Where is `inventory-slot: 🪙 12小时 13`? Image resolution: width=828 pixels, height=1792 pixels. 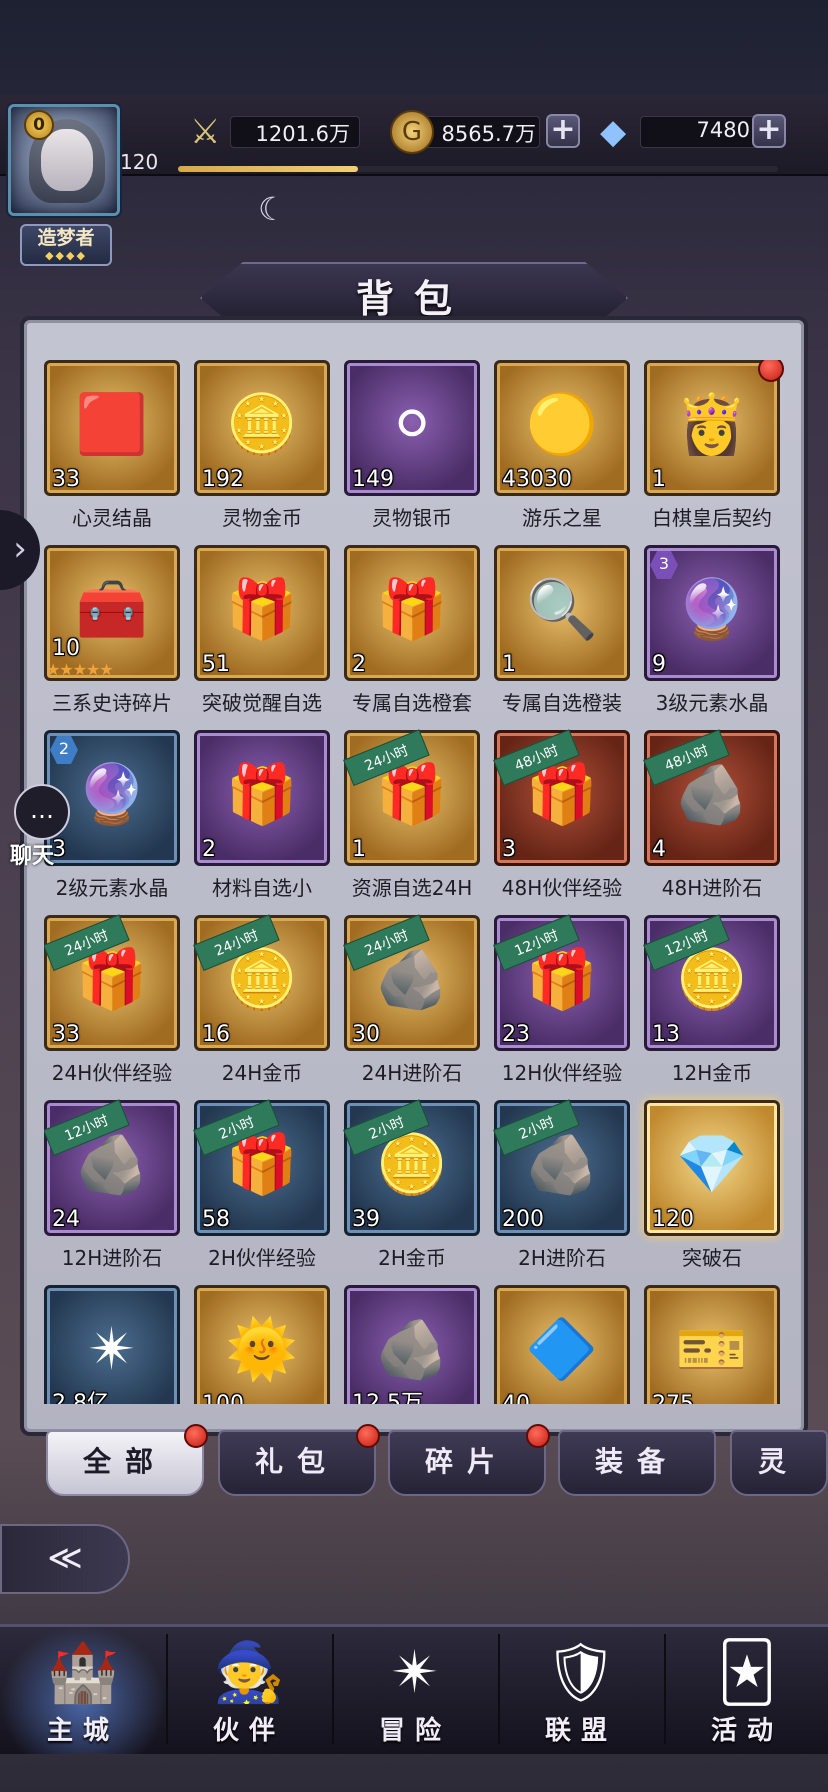 inventory-slot: 🪙 12小时 13 is located at coordinates (711, 982).